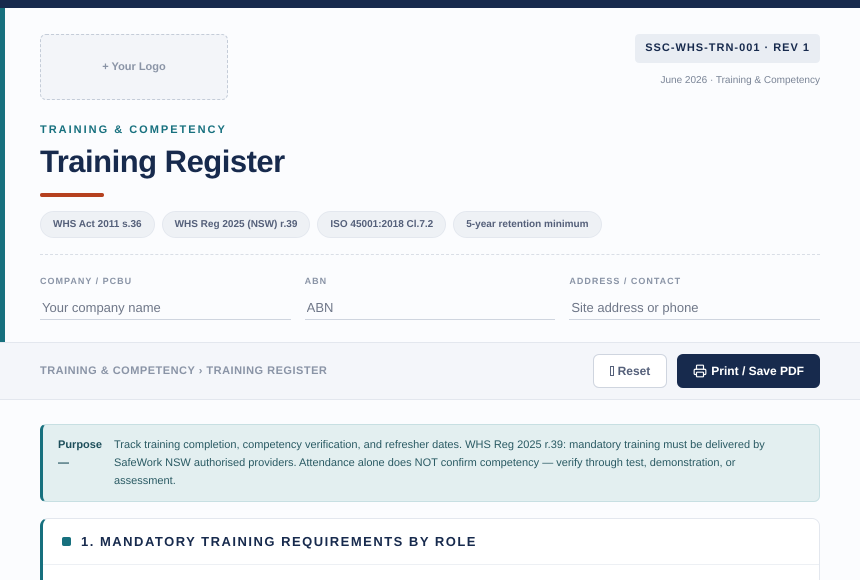 The image size is (860, 580). I want to click on section-title: 1. MANDATORY TRAINING REQUIREMENTS BY ROLE, so click(279, 541).